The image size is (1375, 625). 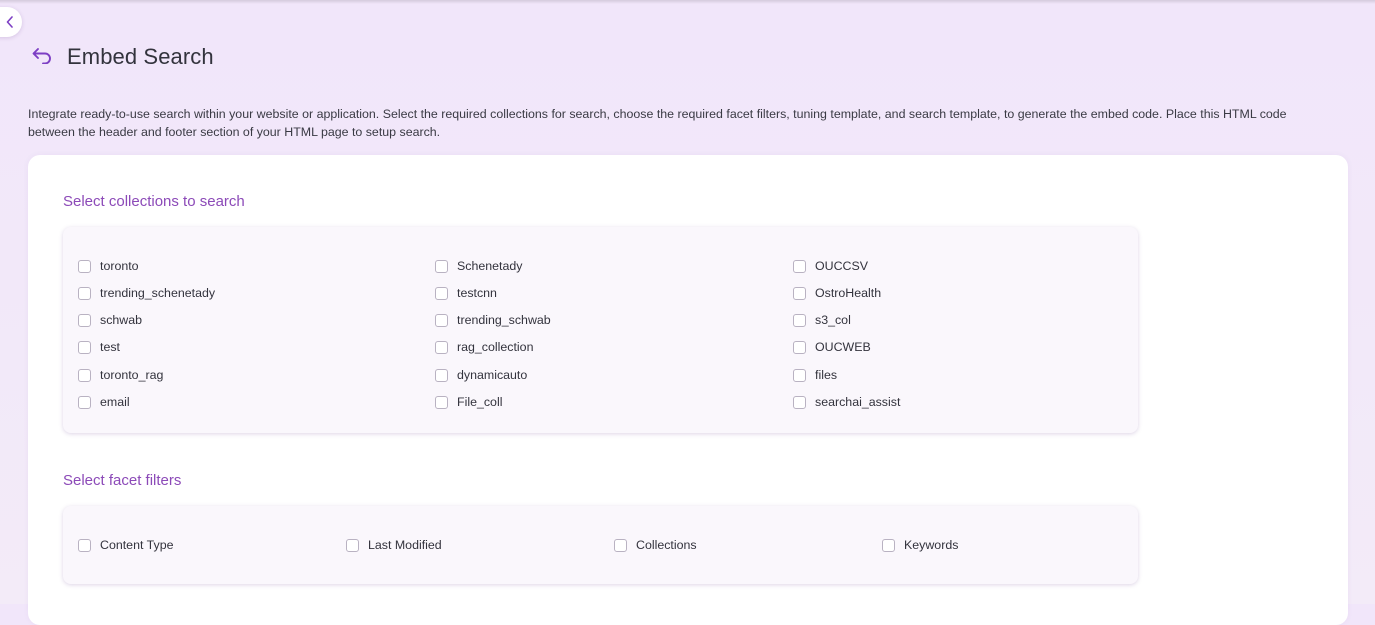 I want to click on collection-label: email, so click(x=115, y=402).